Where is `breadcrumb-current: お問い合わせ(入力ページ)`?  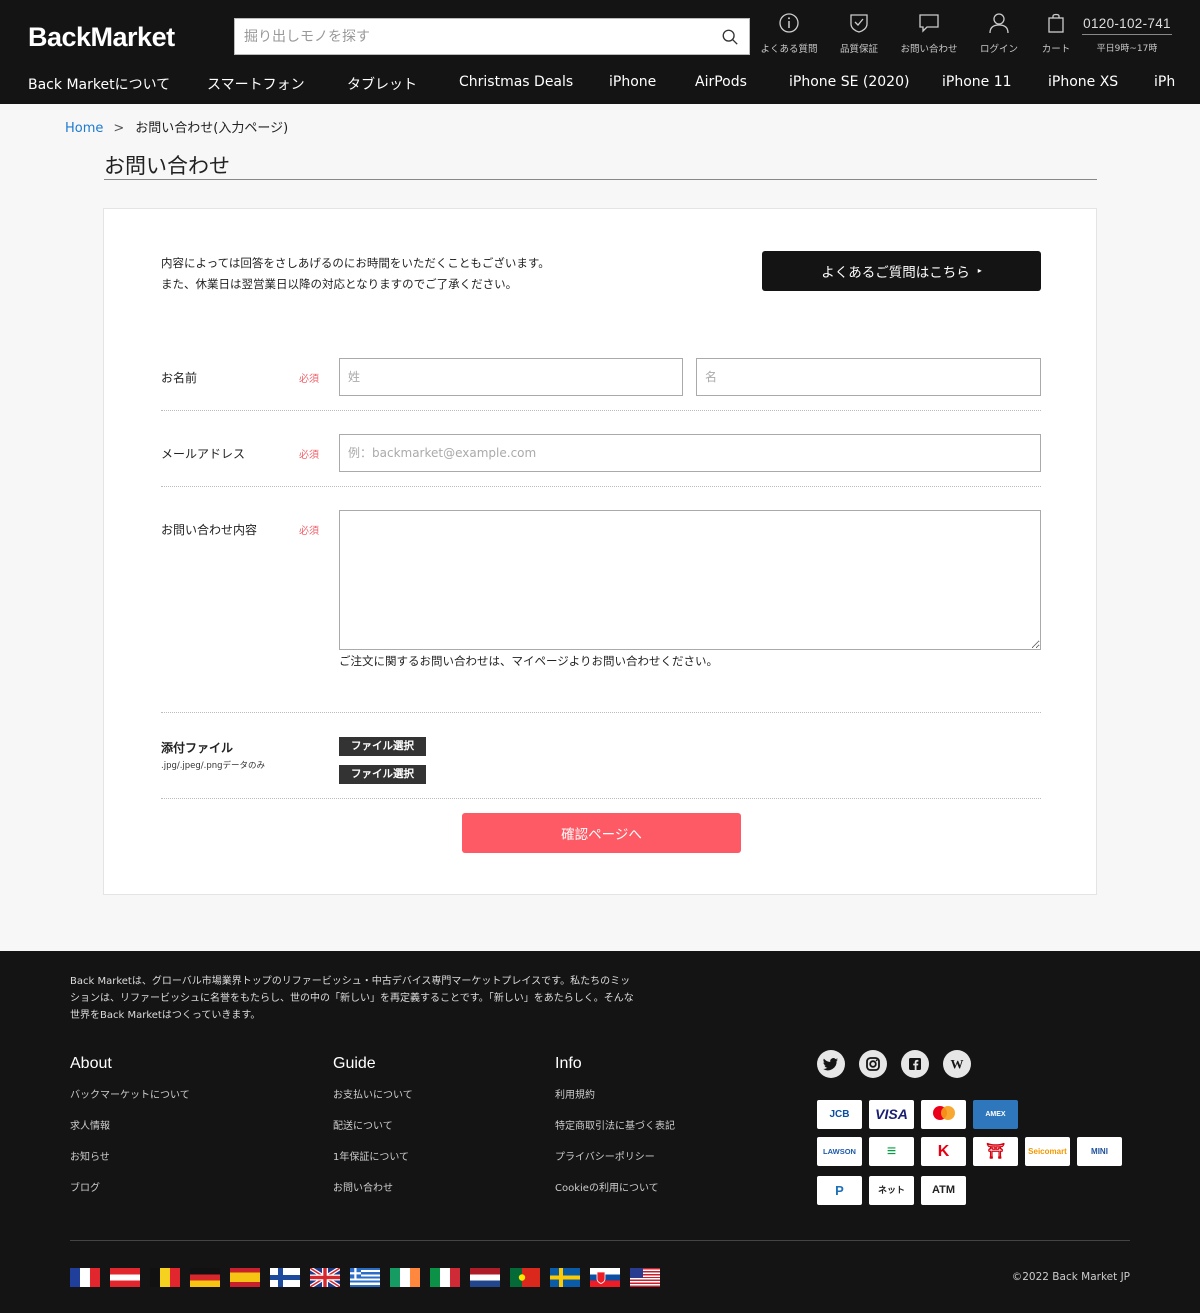 breadcrumb-current: お問い合わせ(入力ページ) is located at coordinates (212, 128).